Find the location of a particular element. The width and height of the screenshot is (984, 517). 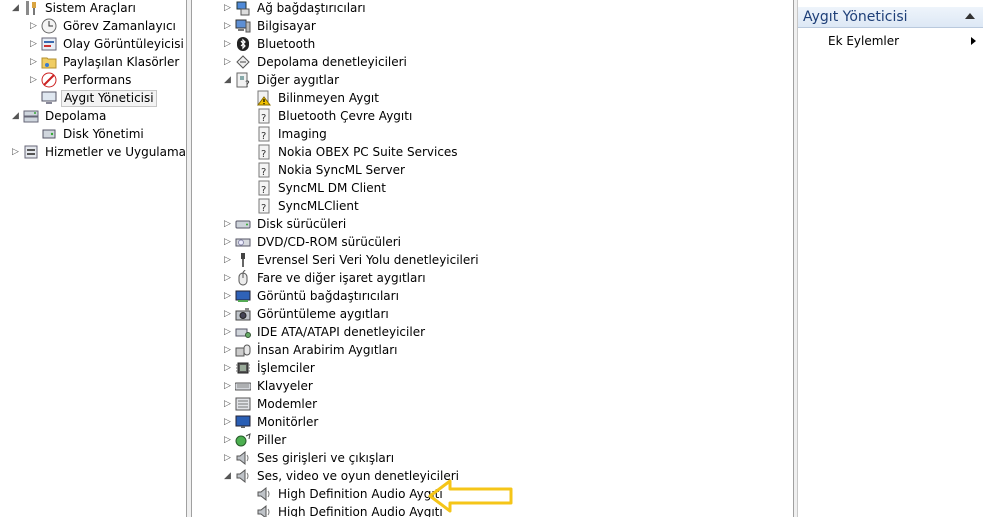

device-tree-item-label: Modemler is located at coordinates (287, 404).